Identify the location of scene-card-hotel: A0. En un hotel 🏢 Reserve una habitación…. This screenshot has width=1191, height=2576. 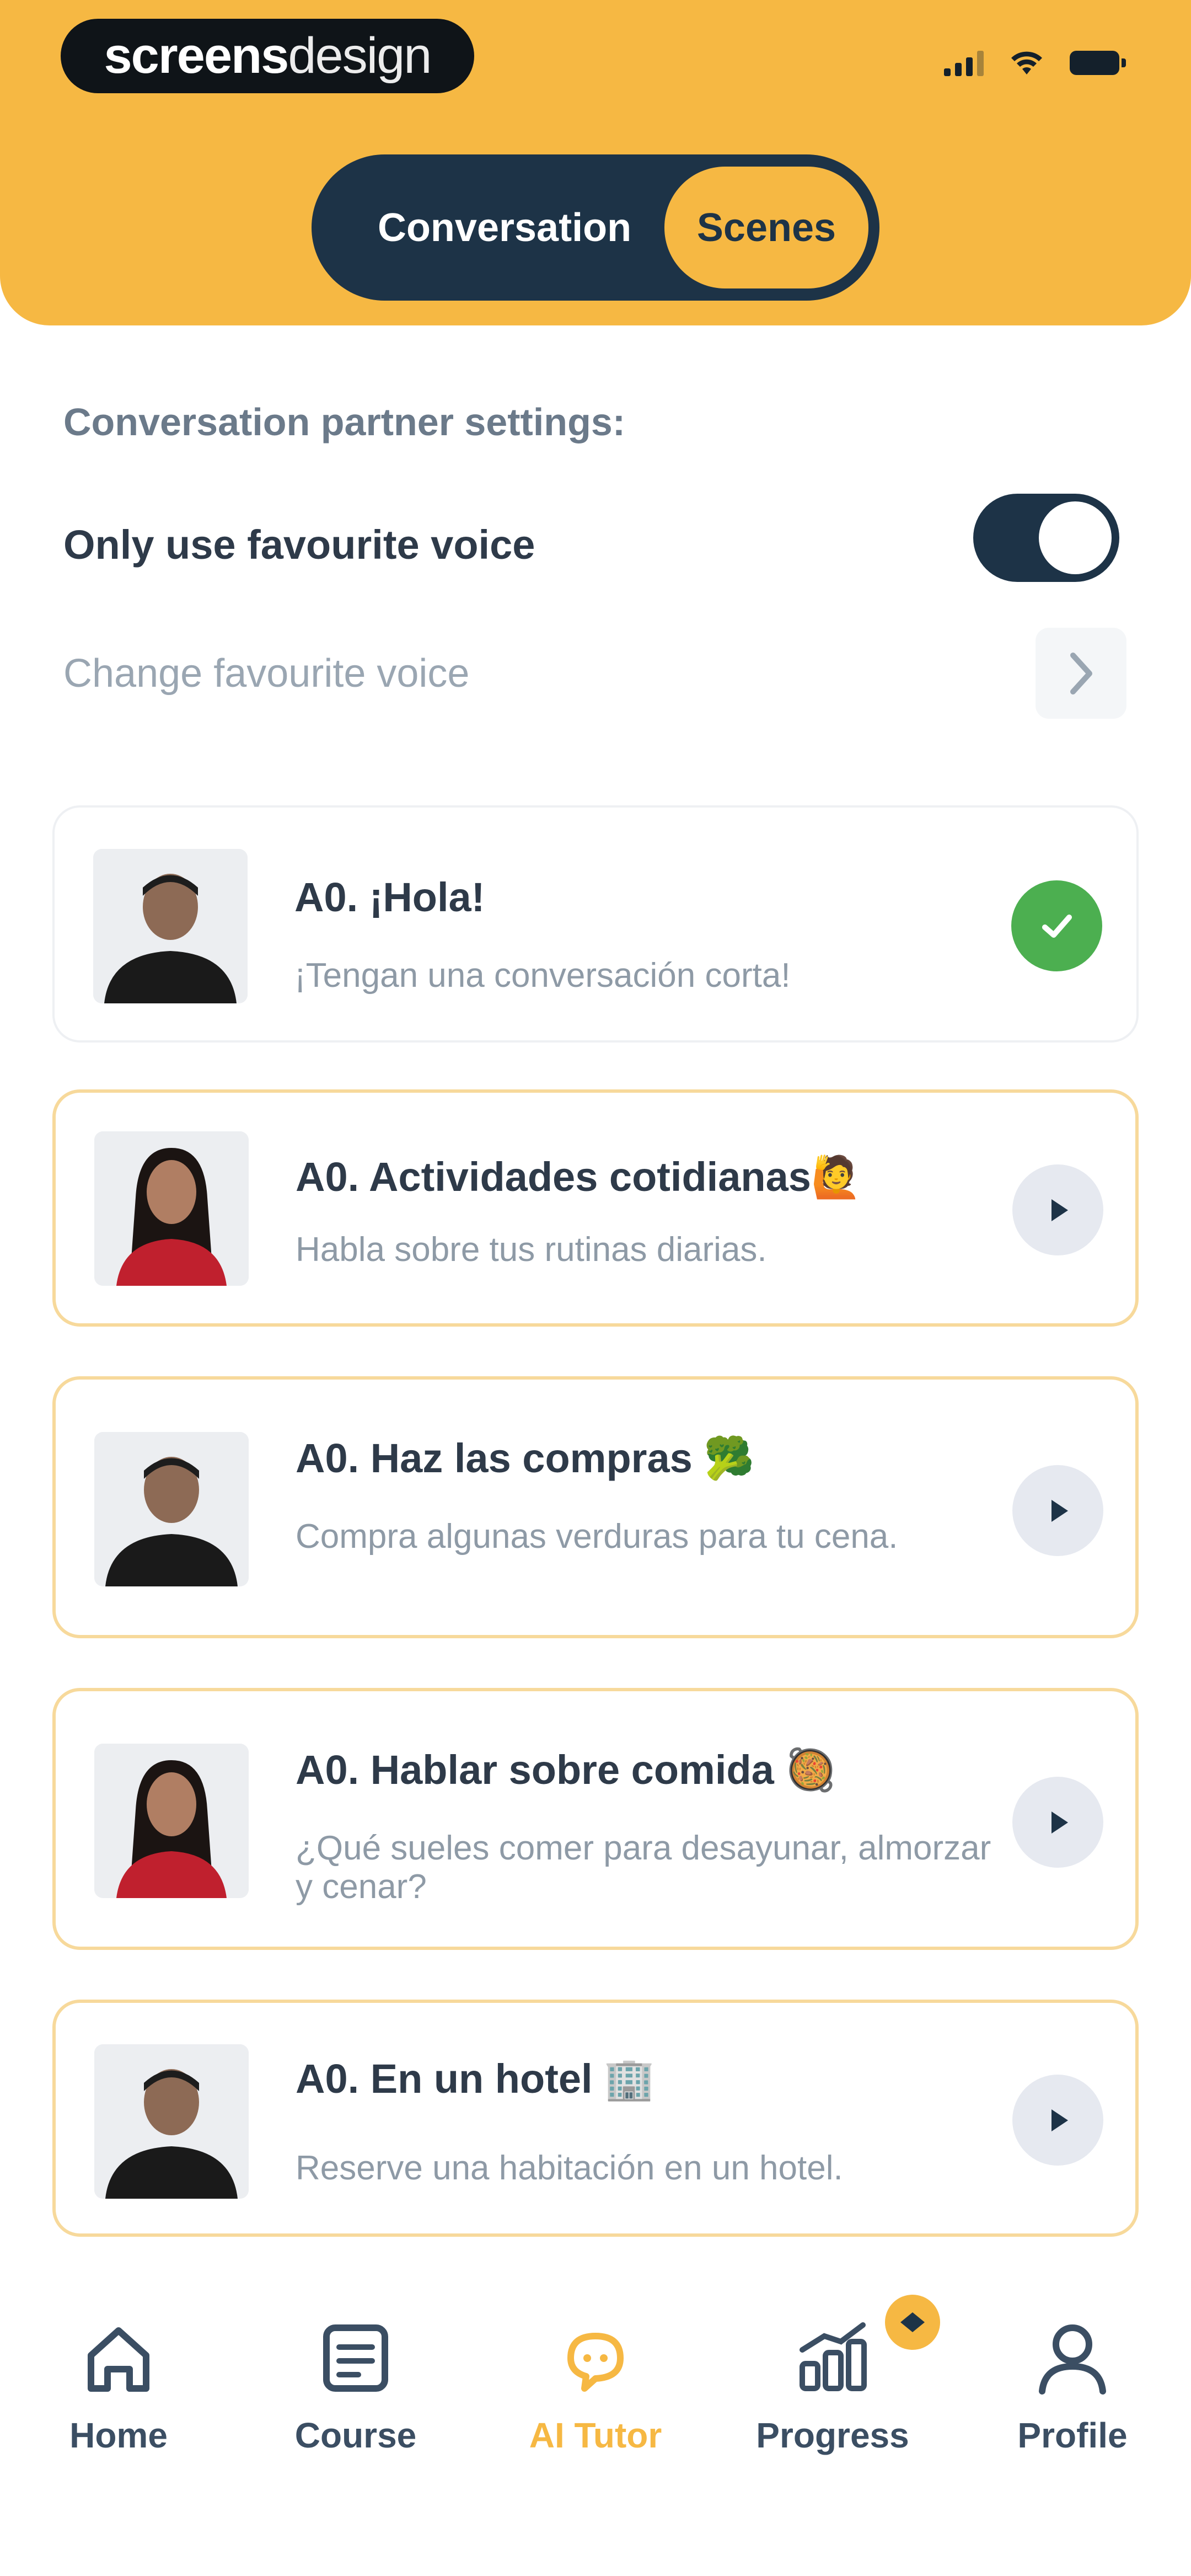
(595, 2118).